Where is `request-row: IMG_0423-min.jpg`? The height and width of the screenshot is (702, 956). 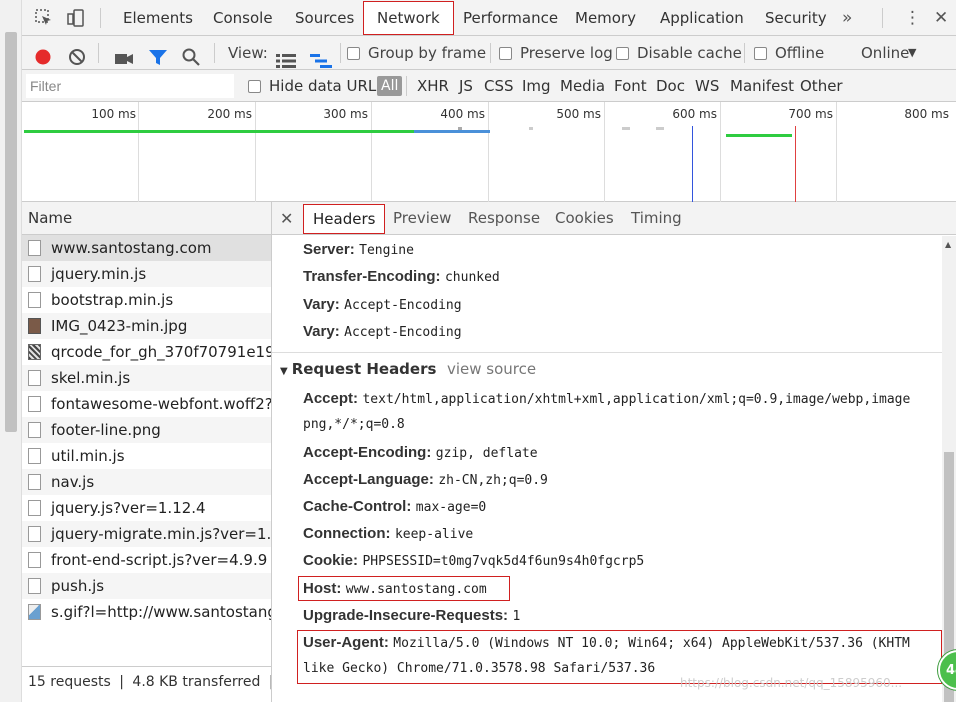 request-row: IMG_0423-min.jpg is located at coordinates (146, 326).